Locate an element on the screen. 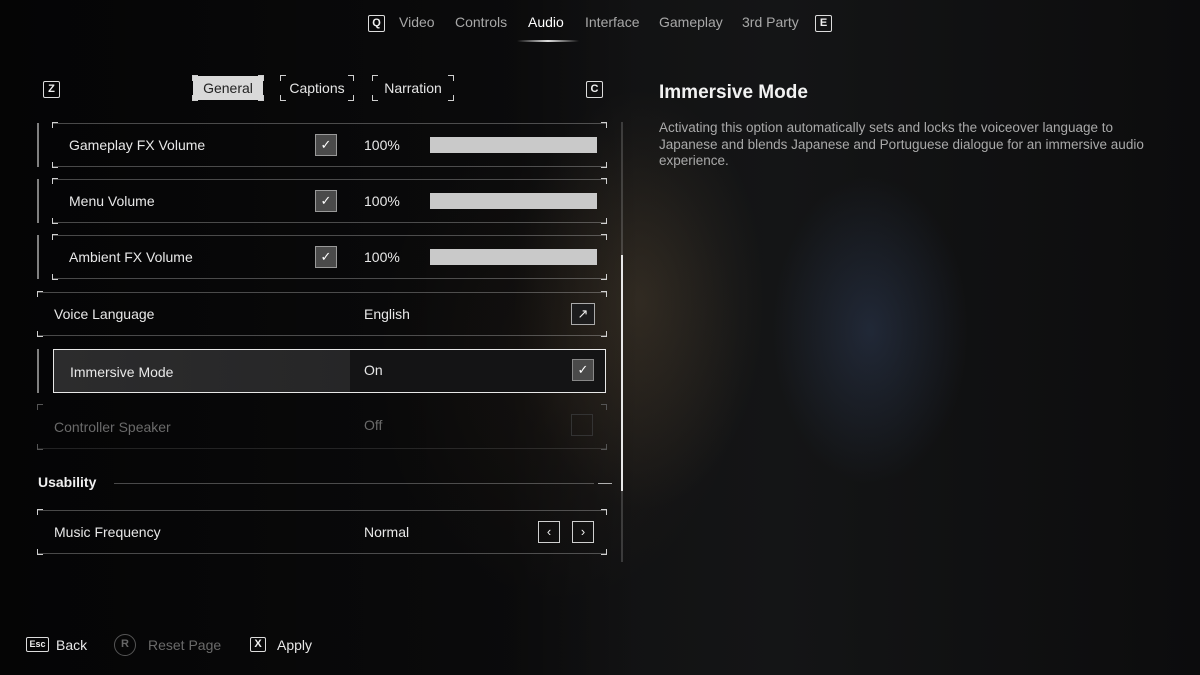 The width and height of the screenshot is (1200, 675). menu-volume-value: 100% is located at coordinates (382, 201).